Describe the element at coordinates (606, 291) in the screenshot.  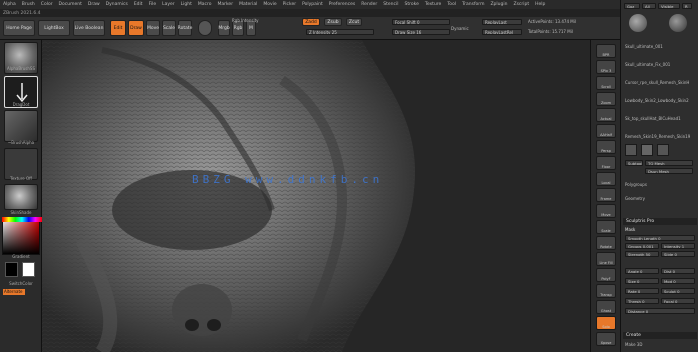
I see `view-transp-button: Transp` at that location.